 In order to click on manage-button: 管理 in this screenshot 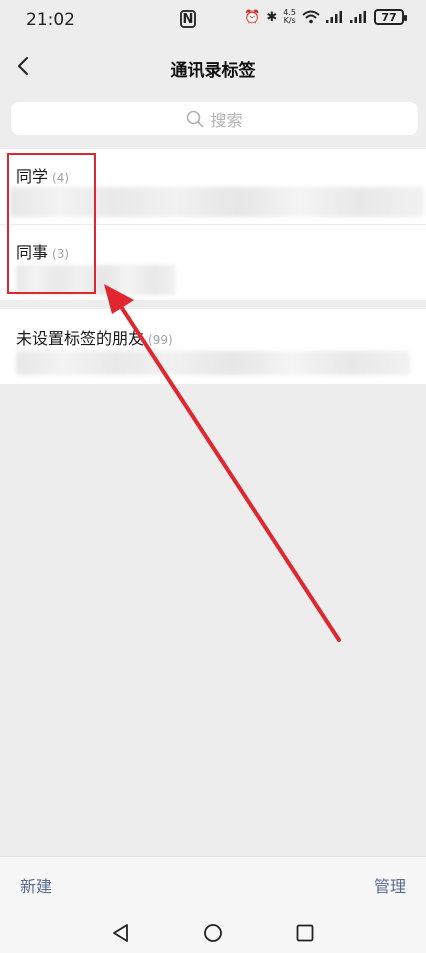, I will do `click(390, 885)`.